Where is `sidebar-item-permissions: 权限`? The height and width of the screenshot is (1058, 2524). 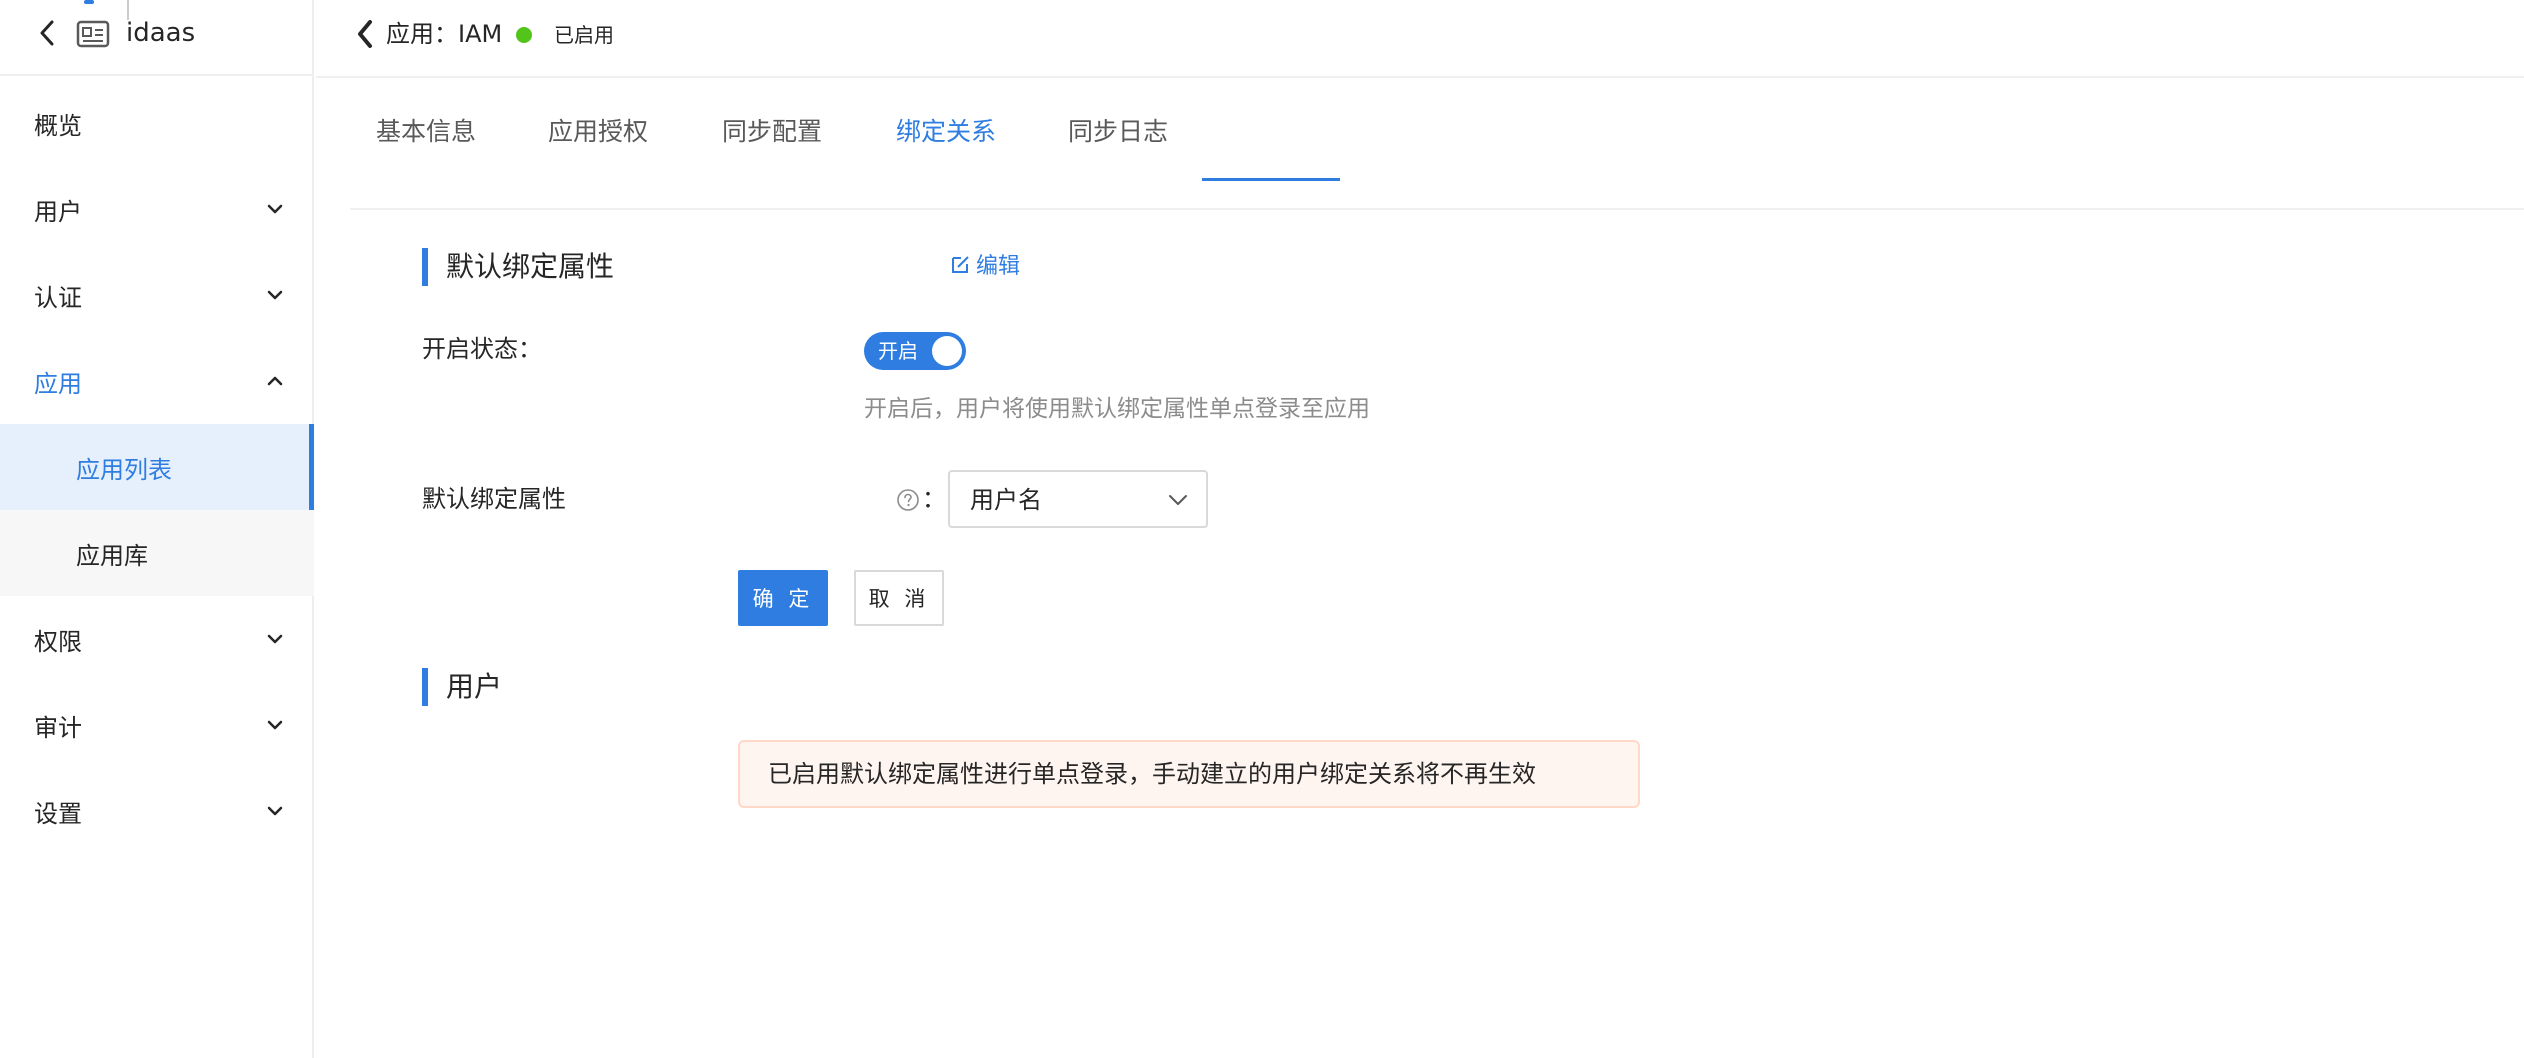
sidebar-item-permissions: 权限 is located at coordinates (157, 639).